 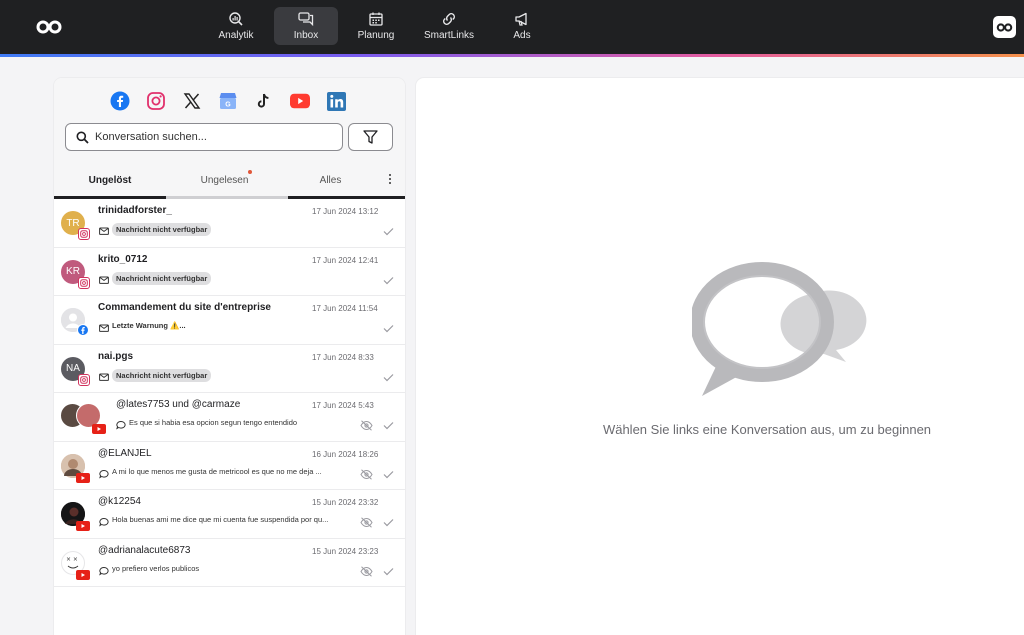 I want to click on conversation-date: 17 Jun 2024 5:43, so click(x=343, y=405).